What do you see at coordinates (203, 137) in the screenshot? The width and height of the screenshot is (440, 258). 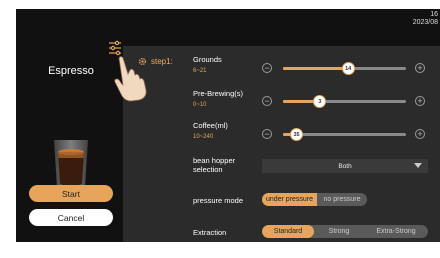 I see `coffee-range: 10~240` at bounding box center [203, 137].